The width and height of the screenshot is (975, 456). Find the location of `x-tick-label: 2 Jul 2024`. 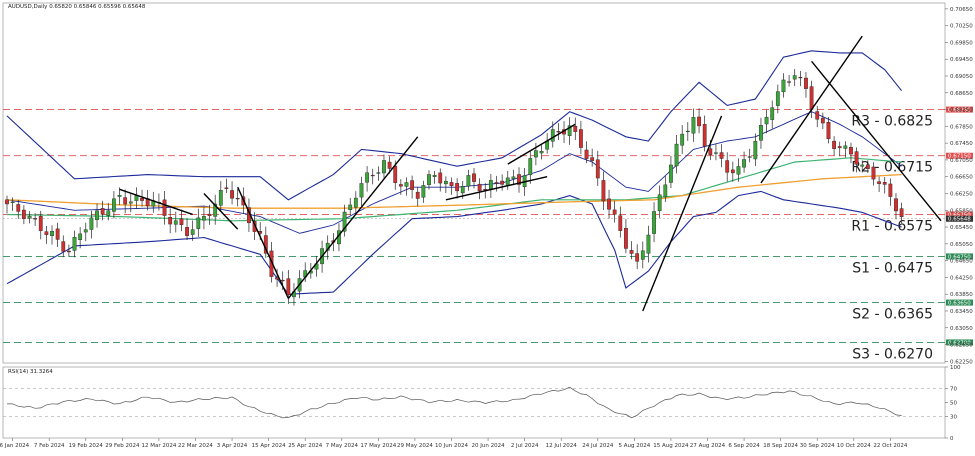

x-tick-label: 2 Jul 2024 is located at coordinates (525, 446).